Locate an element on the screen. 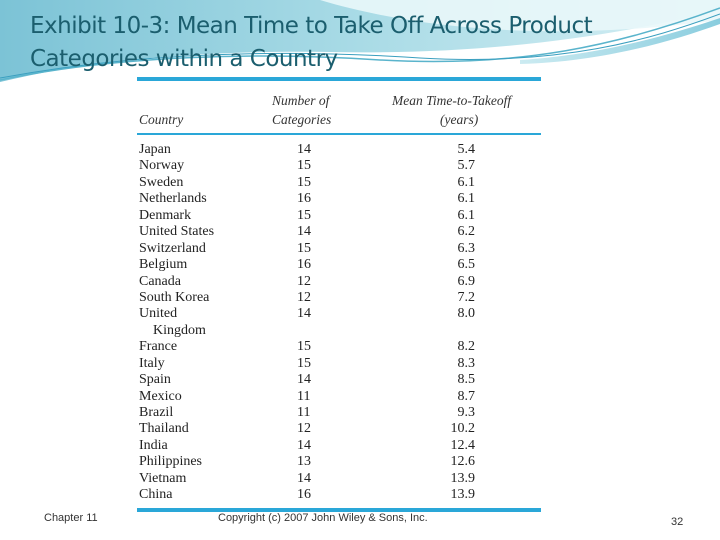 This screenshot has width=720, height=540. table-row: Sweden 15 6.1 is located at coordinates (339, 183).